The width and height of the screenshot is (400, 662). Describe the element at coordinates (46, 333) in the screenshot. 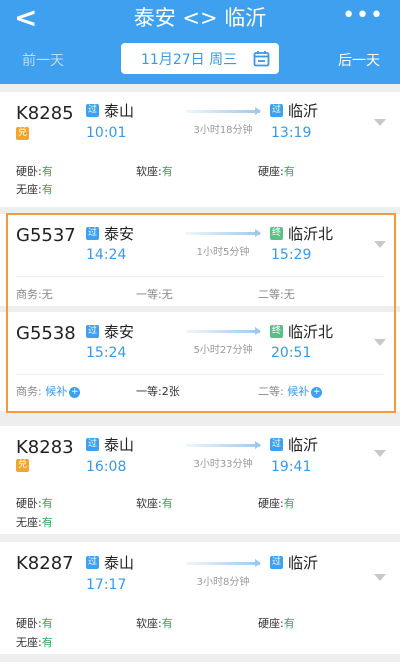

I see `train-number: G5538` at that location.